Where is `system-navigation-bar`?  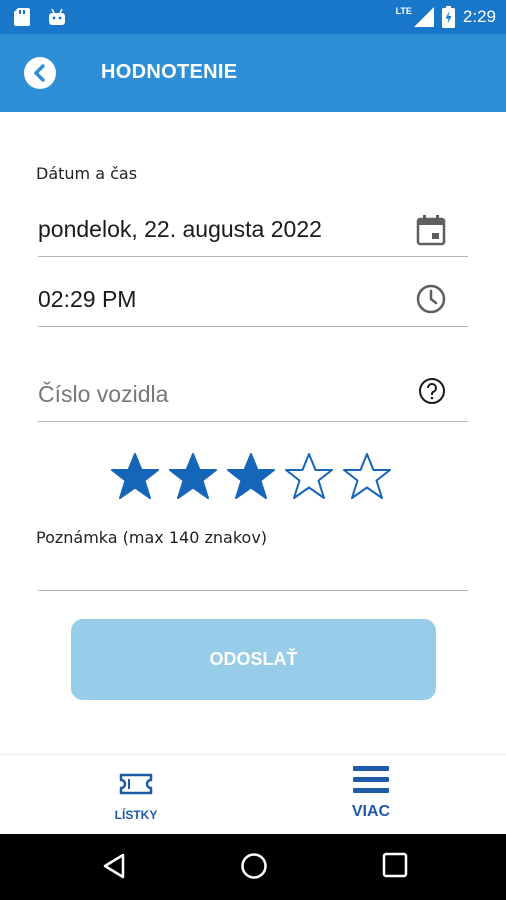
system-navigation-bar is located at coordinates (253, 867).